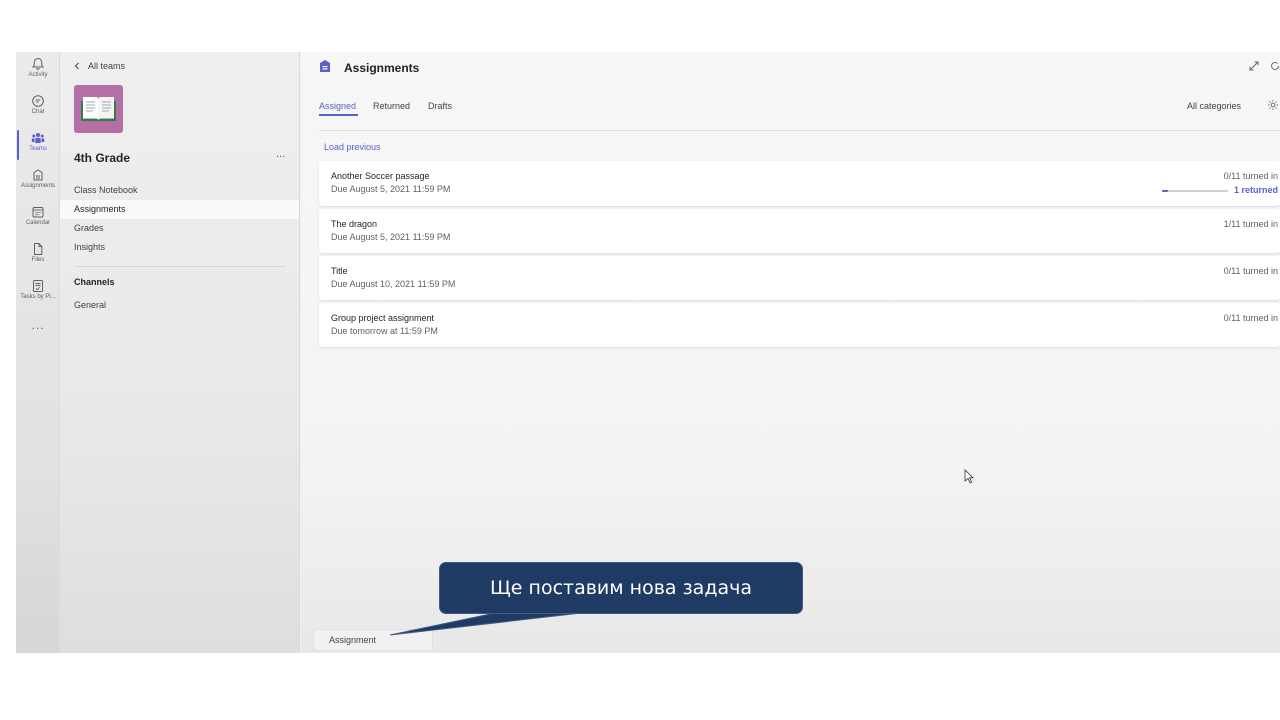 Image resolution: width=1280 pixels, height=720 pixels. I want to click on rail-calendar: Calendar, so click(38, 220).